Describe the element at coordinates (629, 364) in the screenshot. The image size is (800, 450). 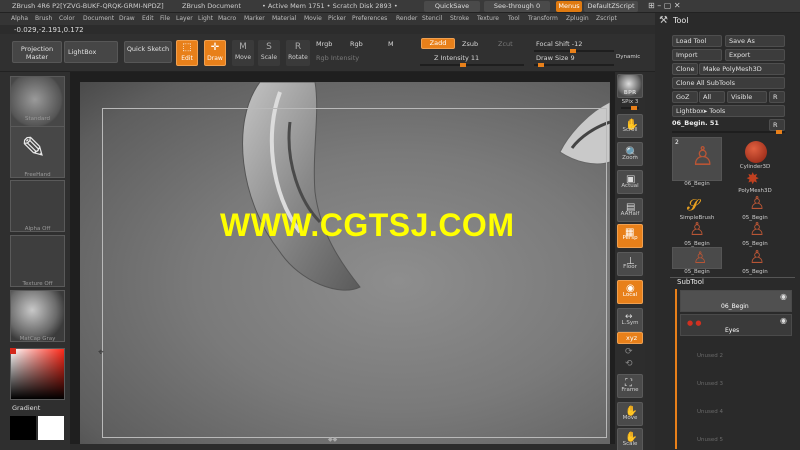
I see `rotate-z-icon: ⟲` at that location.